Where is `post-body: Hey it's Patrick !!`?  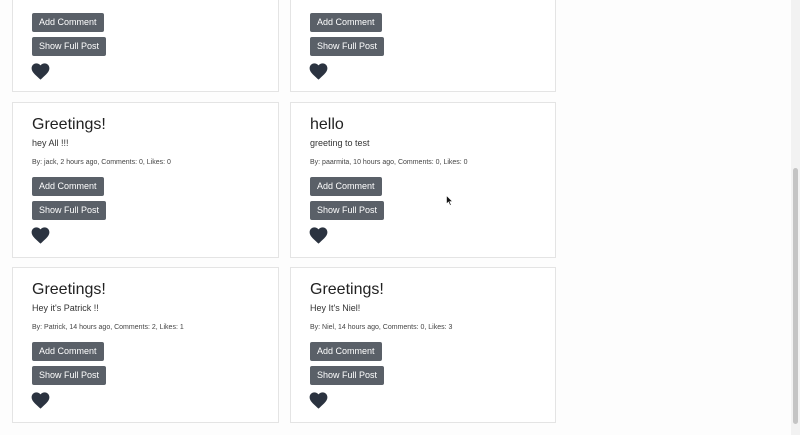
post-body: Hey it's Patrick !! is located at coordinates (65, 308).